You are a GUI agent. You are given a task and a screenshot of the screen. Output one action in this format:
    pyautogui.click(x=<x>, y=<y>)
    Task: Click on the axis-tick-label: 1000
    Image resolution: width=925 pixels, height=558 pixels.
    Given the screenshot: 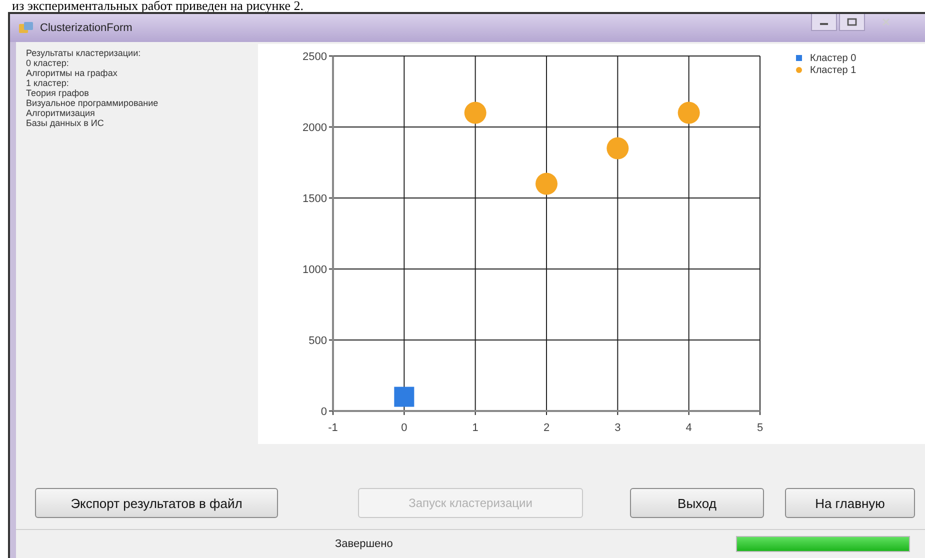 What is the action you would take?
    pyautogui.click(x=314, y=270)
    